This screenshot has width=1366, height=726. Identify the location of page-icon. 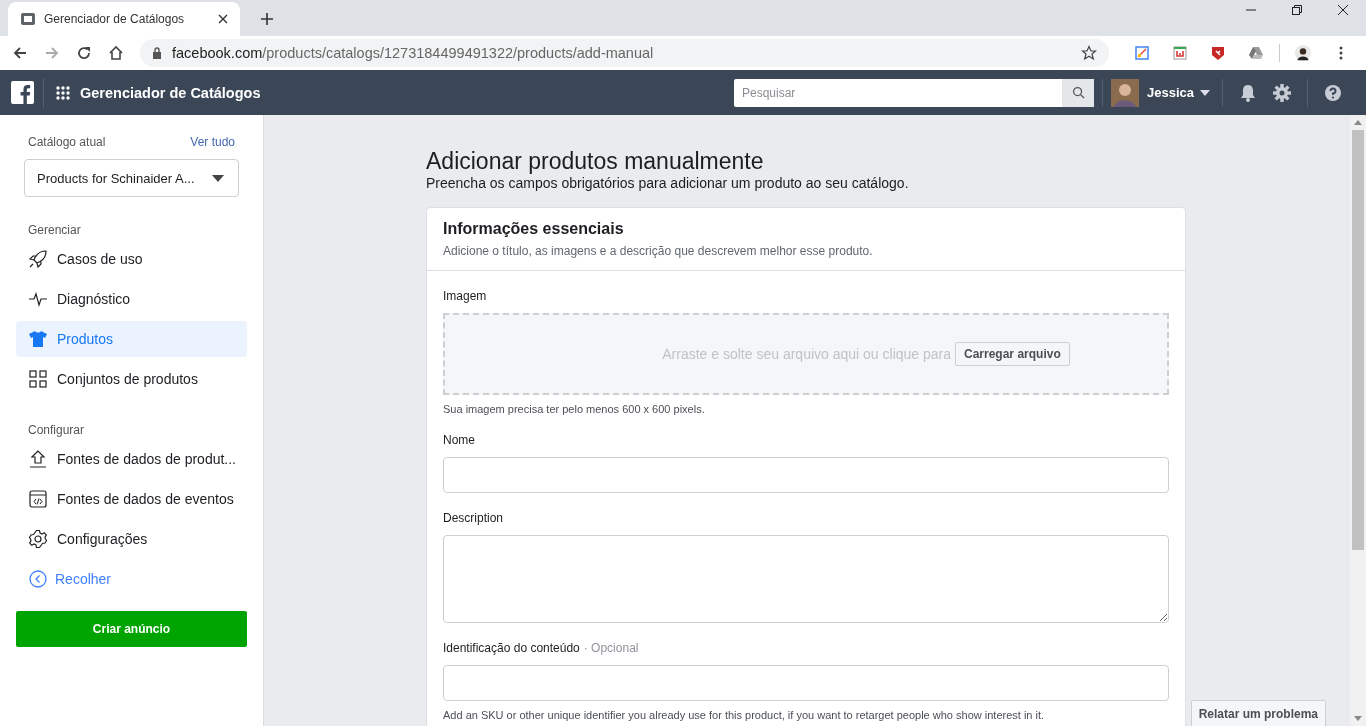
(28, 19).